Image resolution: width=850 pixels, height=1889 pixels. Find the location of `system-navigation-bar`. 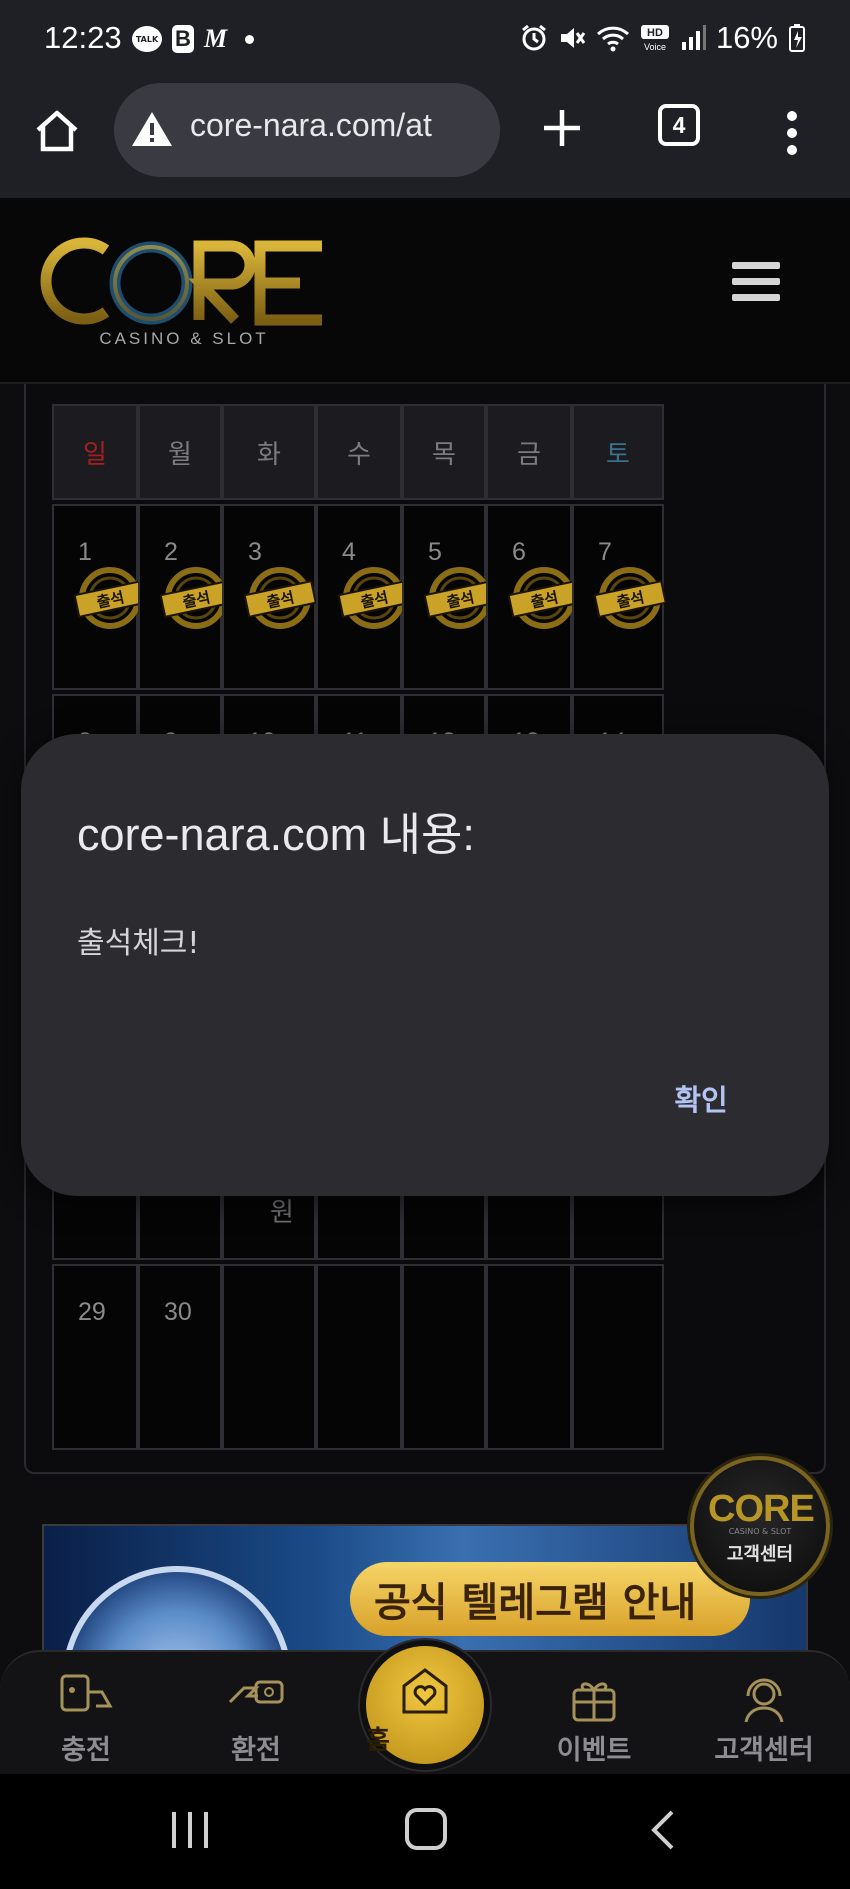

system-navigation-bar is located at coordinates (425, 1831).